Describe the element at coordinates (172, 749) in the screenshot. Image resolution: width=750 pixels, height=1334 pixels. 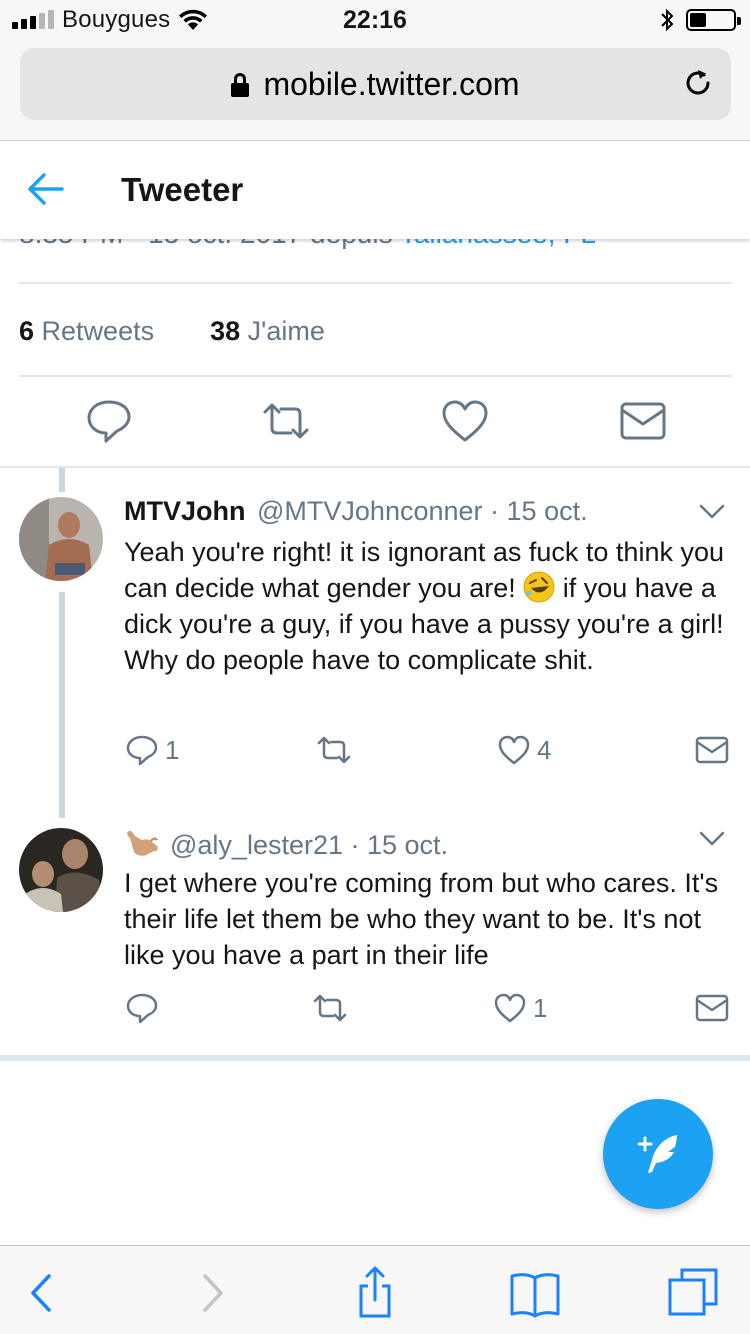
I see `reply-count: 1` at that location.